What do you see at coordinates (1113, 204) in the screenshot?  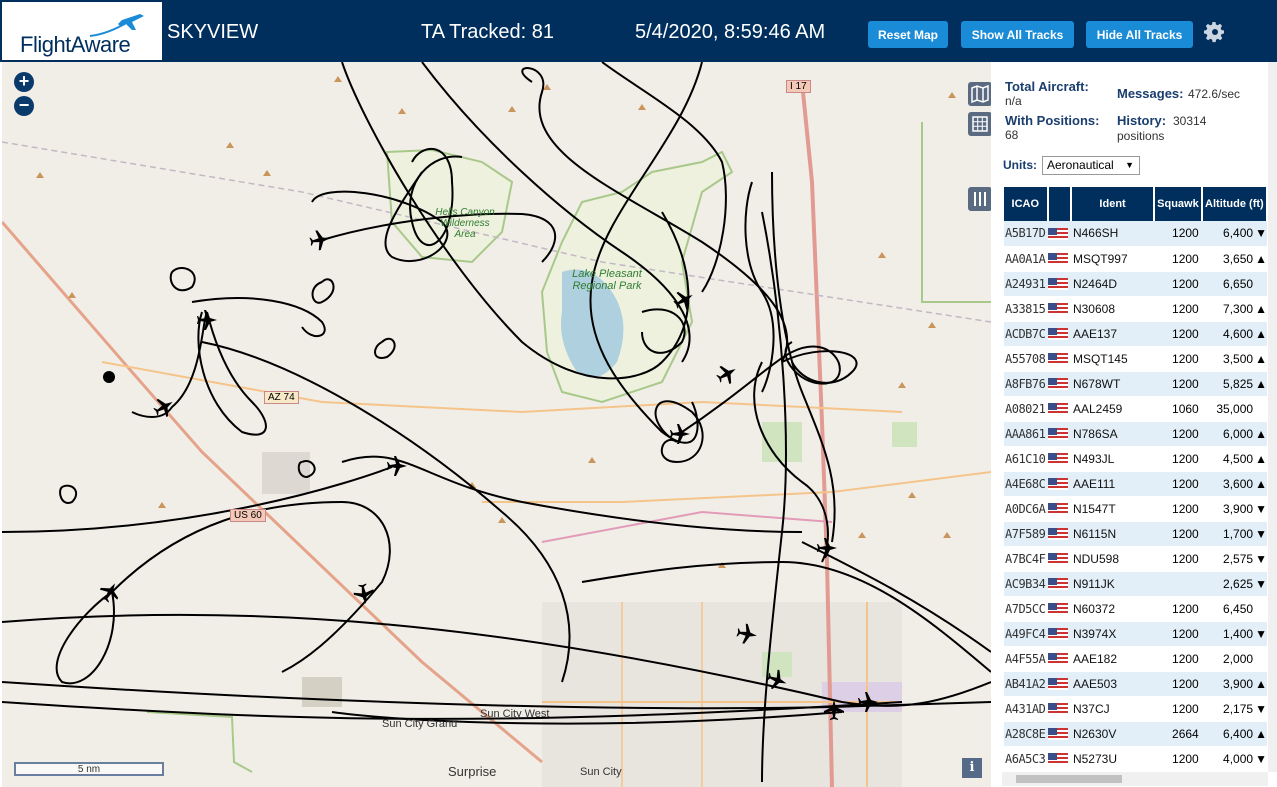 I see `col-ident: Ident` at bounding box center [1113, 204].